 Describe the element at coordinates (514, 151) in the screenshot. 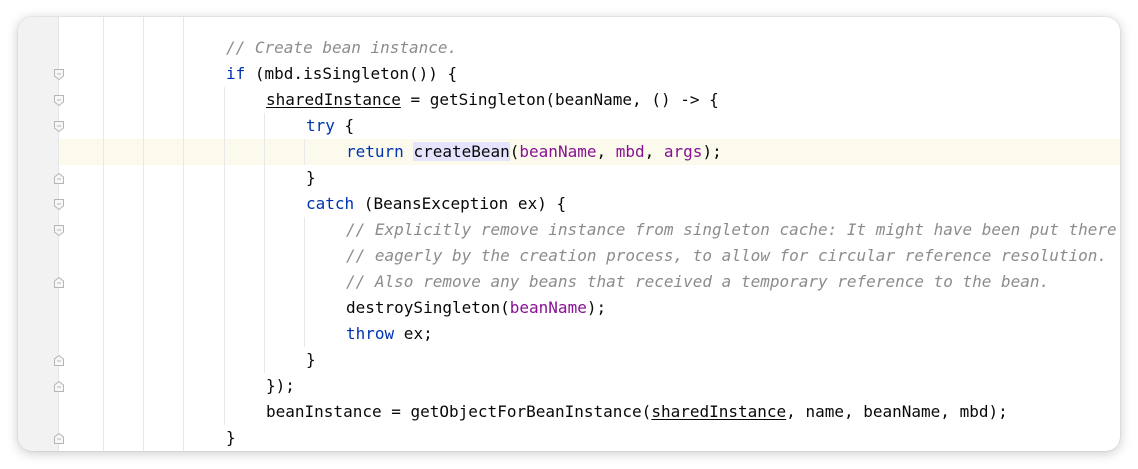

I see `code-text: (` at that location.